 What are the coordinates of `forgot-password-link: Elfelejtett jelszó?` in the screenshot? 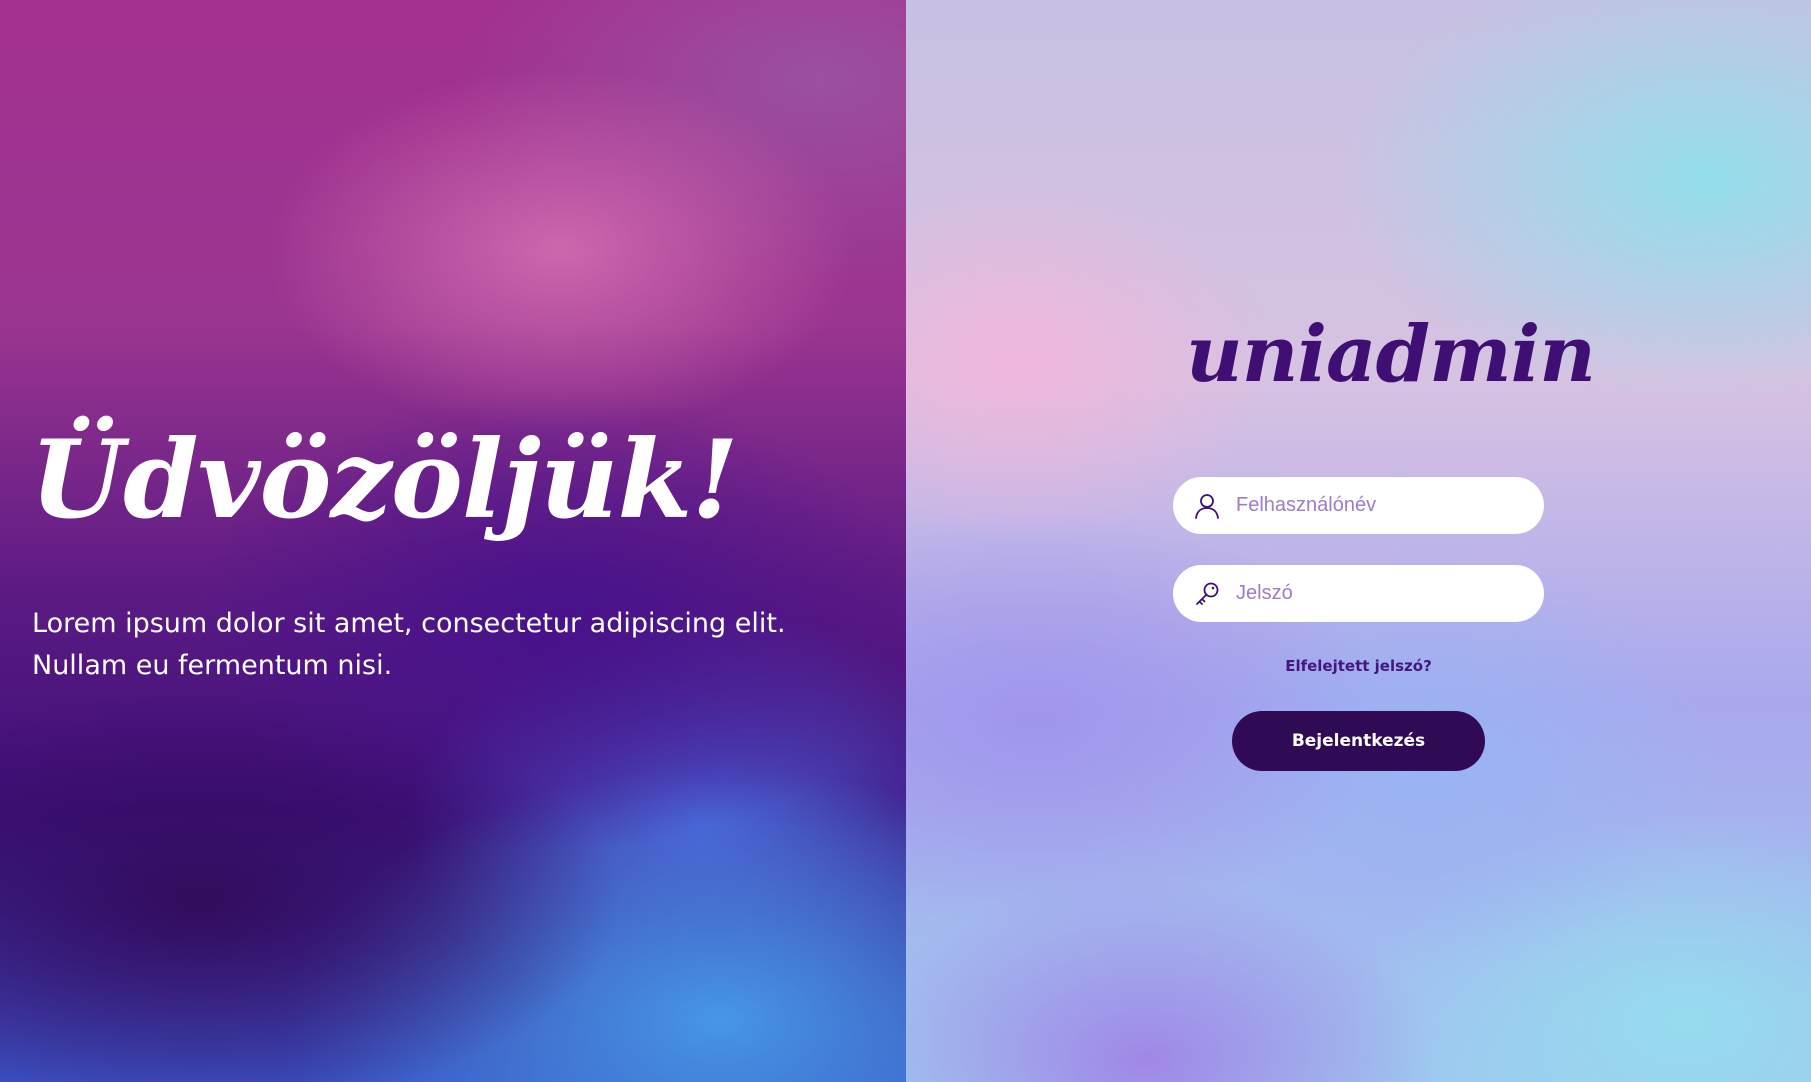 It's located at (1358, 666).